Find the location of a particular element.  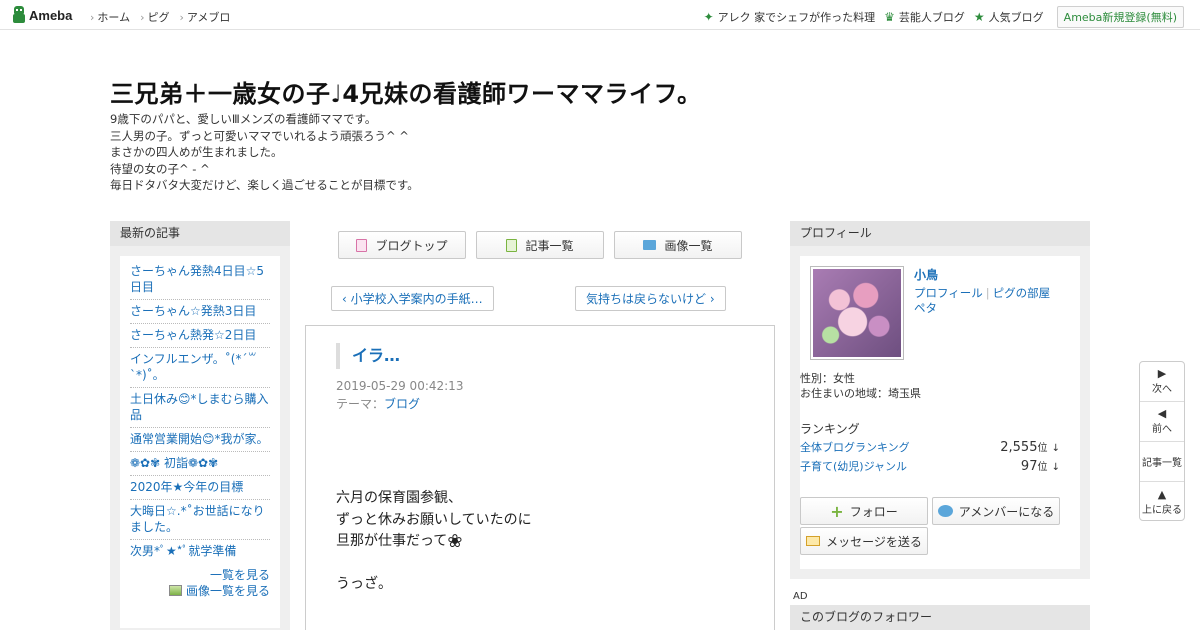

recent-article-link: 2020年★今年の目標 is located at coordinates (200, 488).